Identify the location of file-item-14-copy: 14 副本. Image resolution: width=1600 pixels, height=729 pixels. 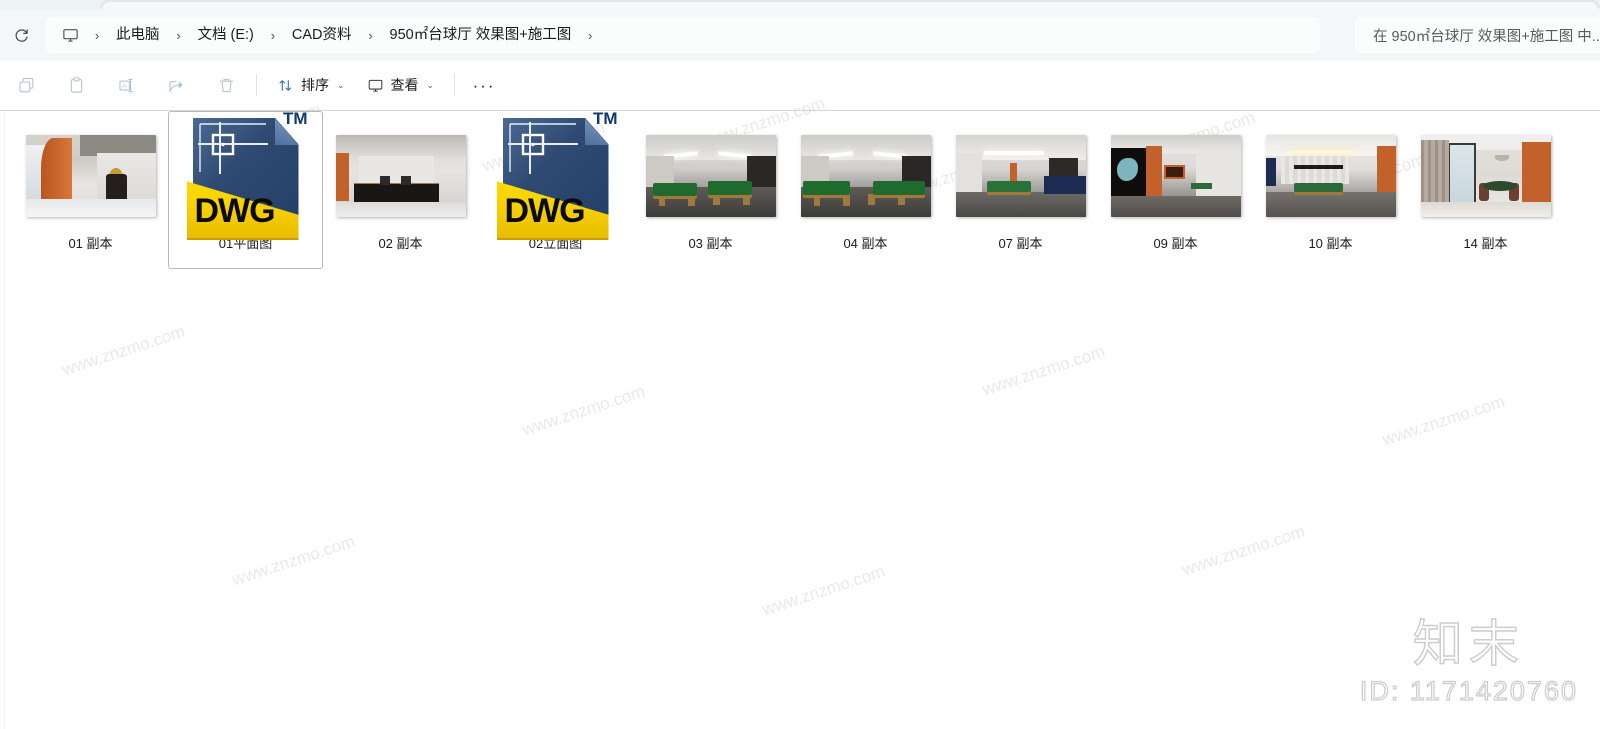
(1485, 190).